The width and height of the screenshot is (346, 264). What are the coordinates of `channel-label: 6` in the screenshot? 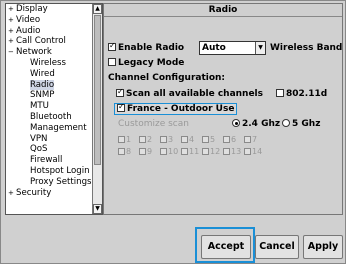 It's located at (234, 139).